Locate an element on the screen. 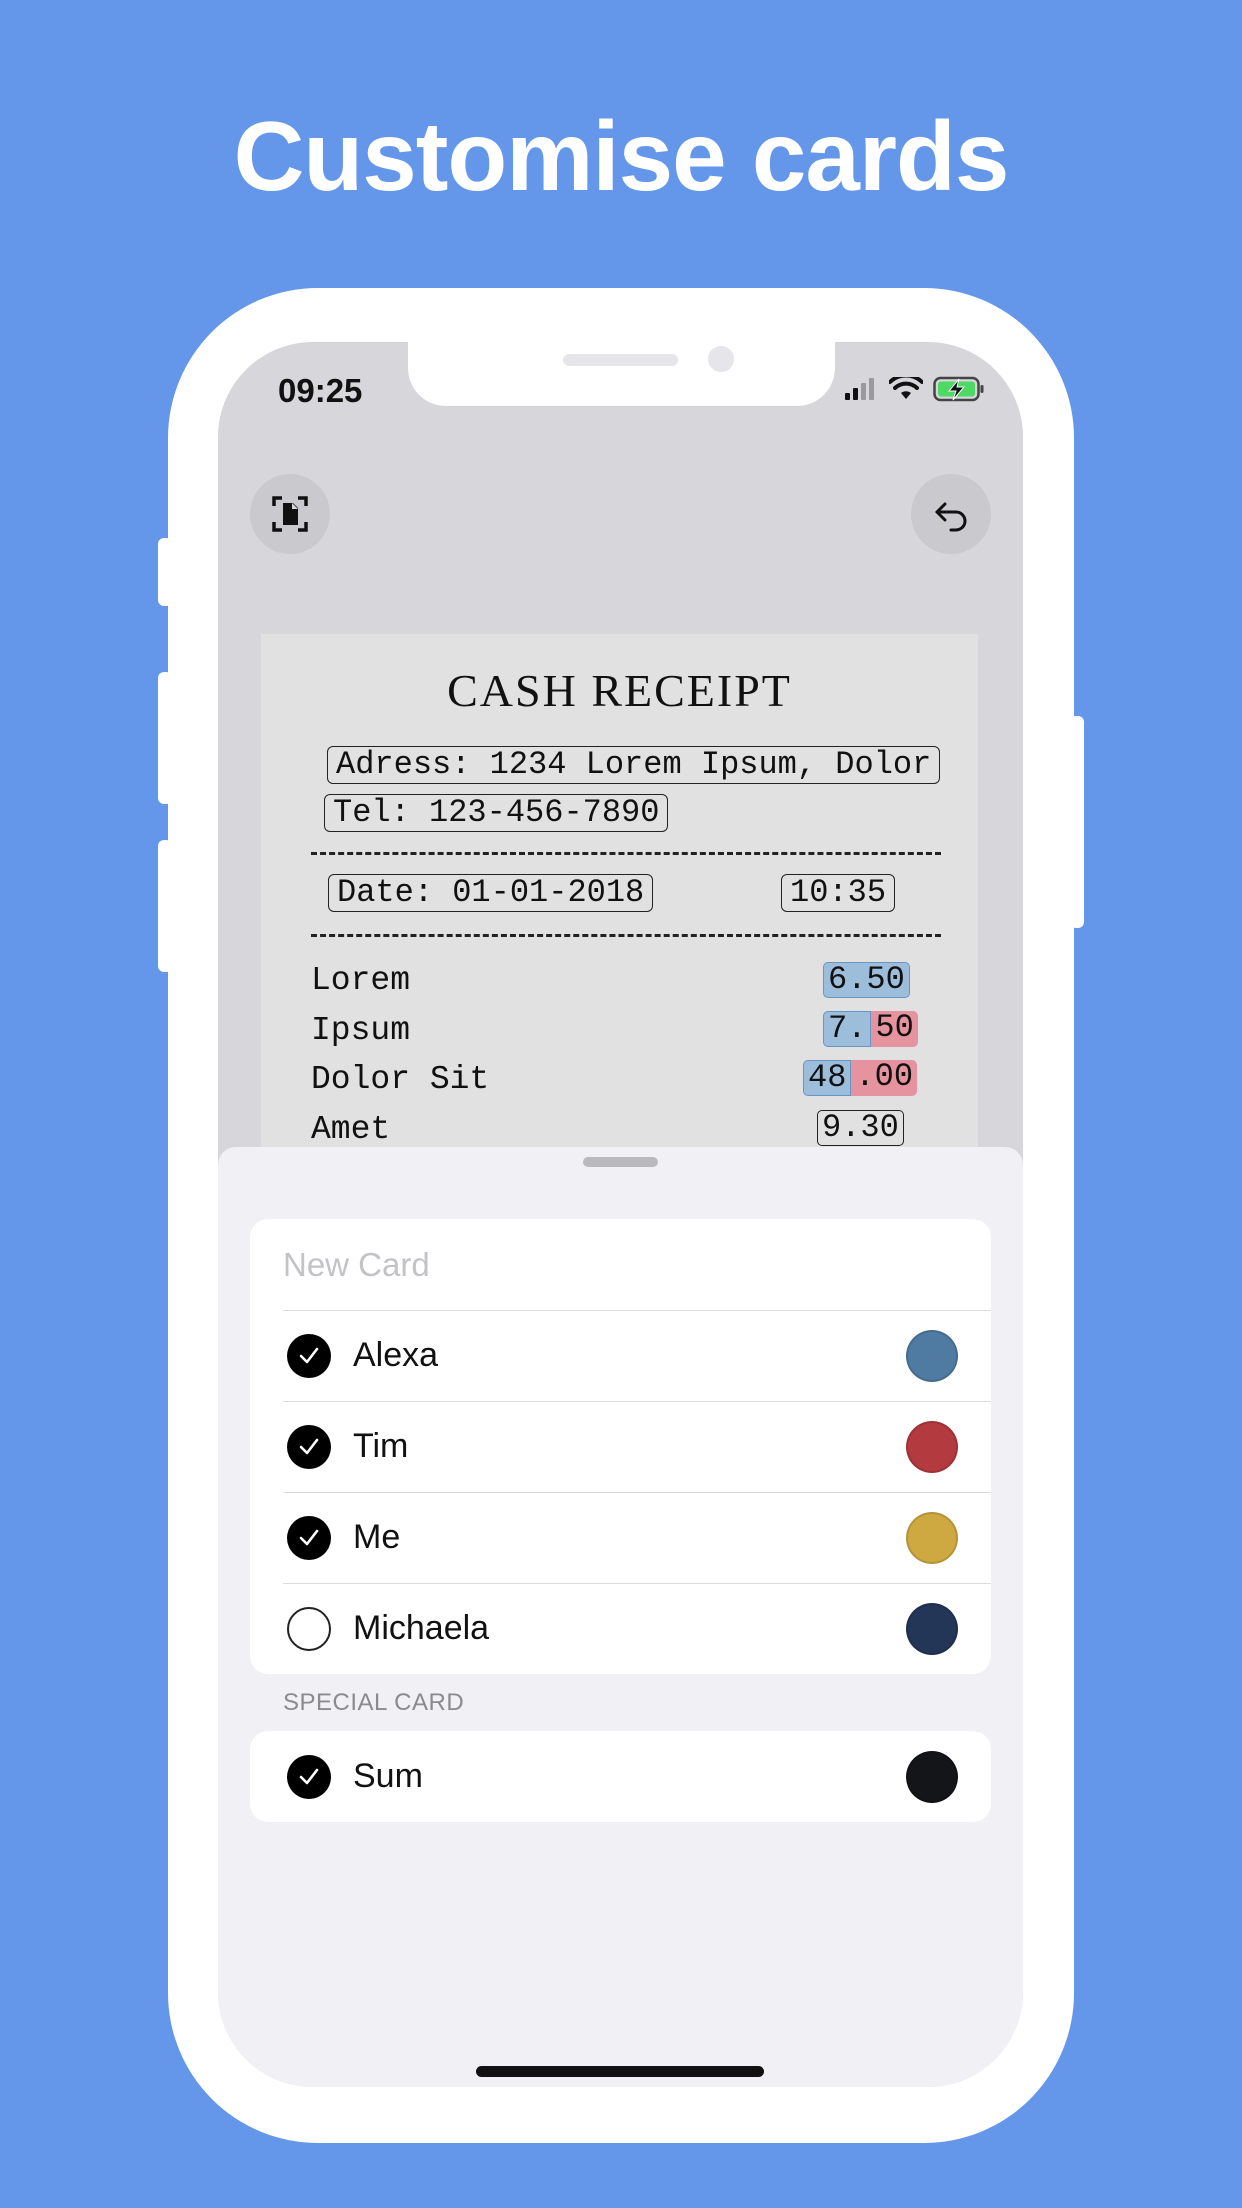 This screenshot has width=1242, height=2208. card-row: Michaela is located at coordinates (620, 1628).